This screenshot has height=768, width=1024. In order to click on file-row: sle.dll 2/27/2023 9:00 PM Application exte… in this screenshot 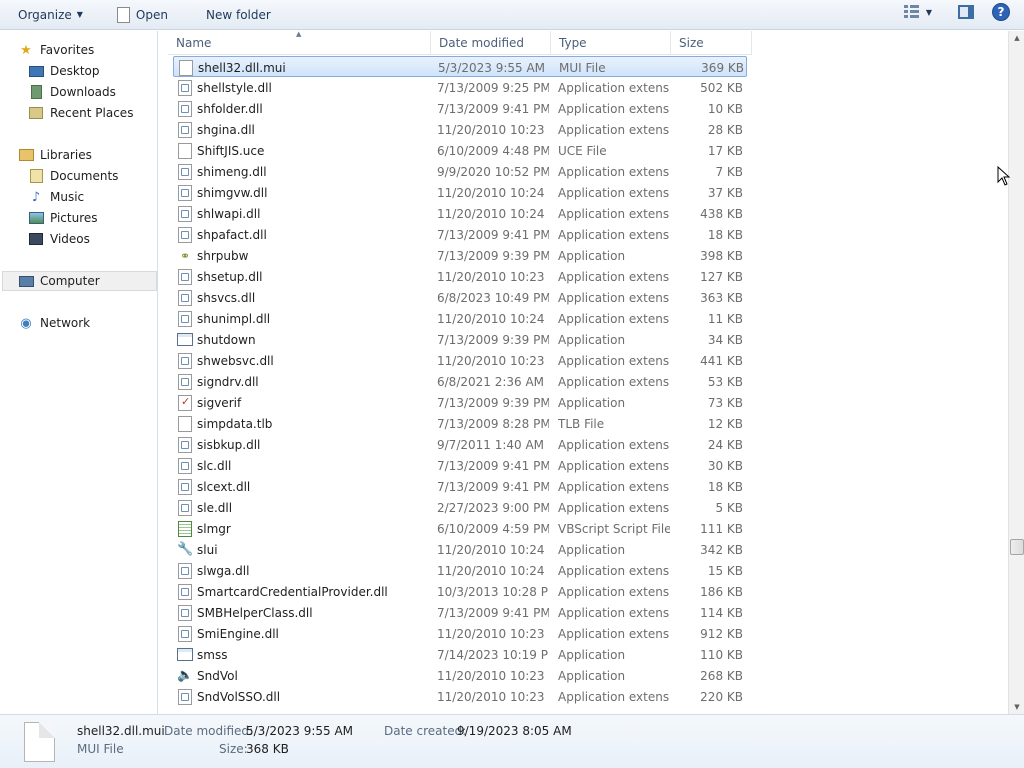, I will do `click(460, 507)`.